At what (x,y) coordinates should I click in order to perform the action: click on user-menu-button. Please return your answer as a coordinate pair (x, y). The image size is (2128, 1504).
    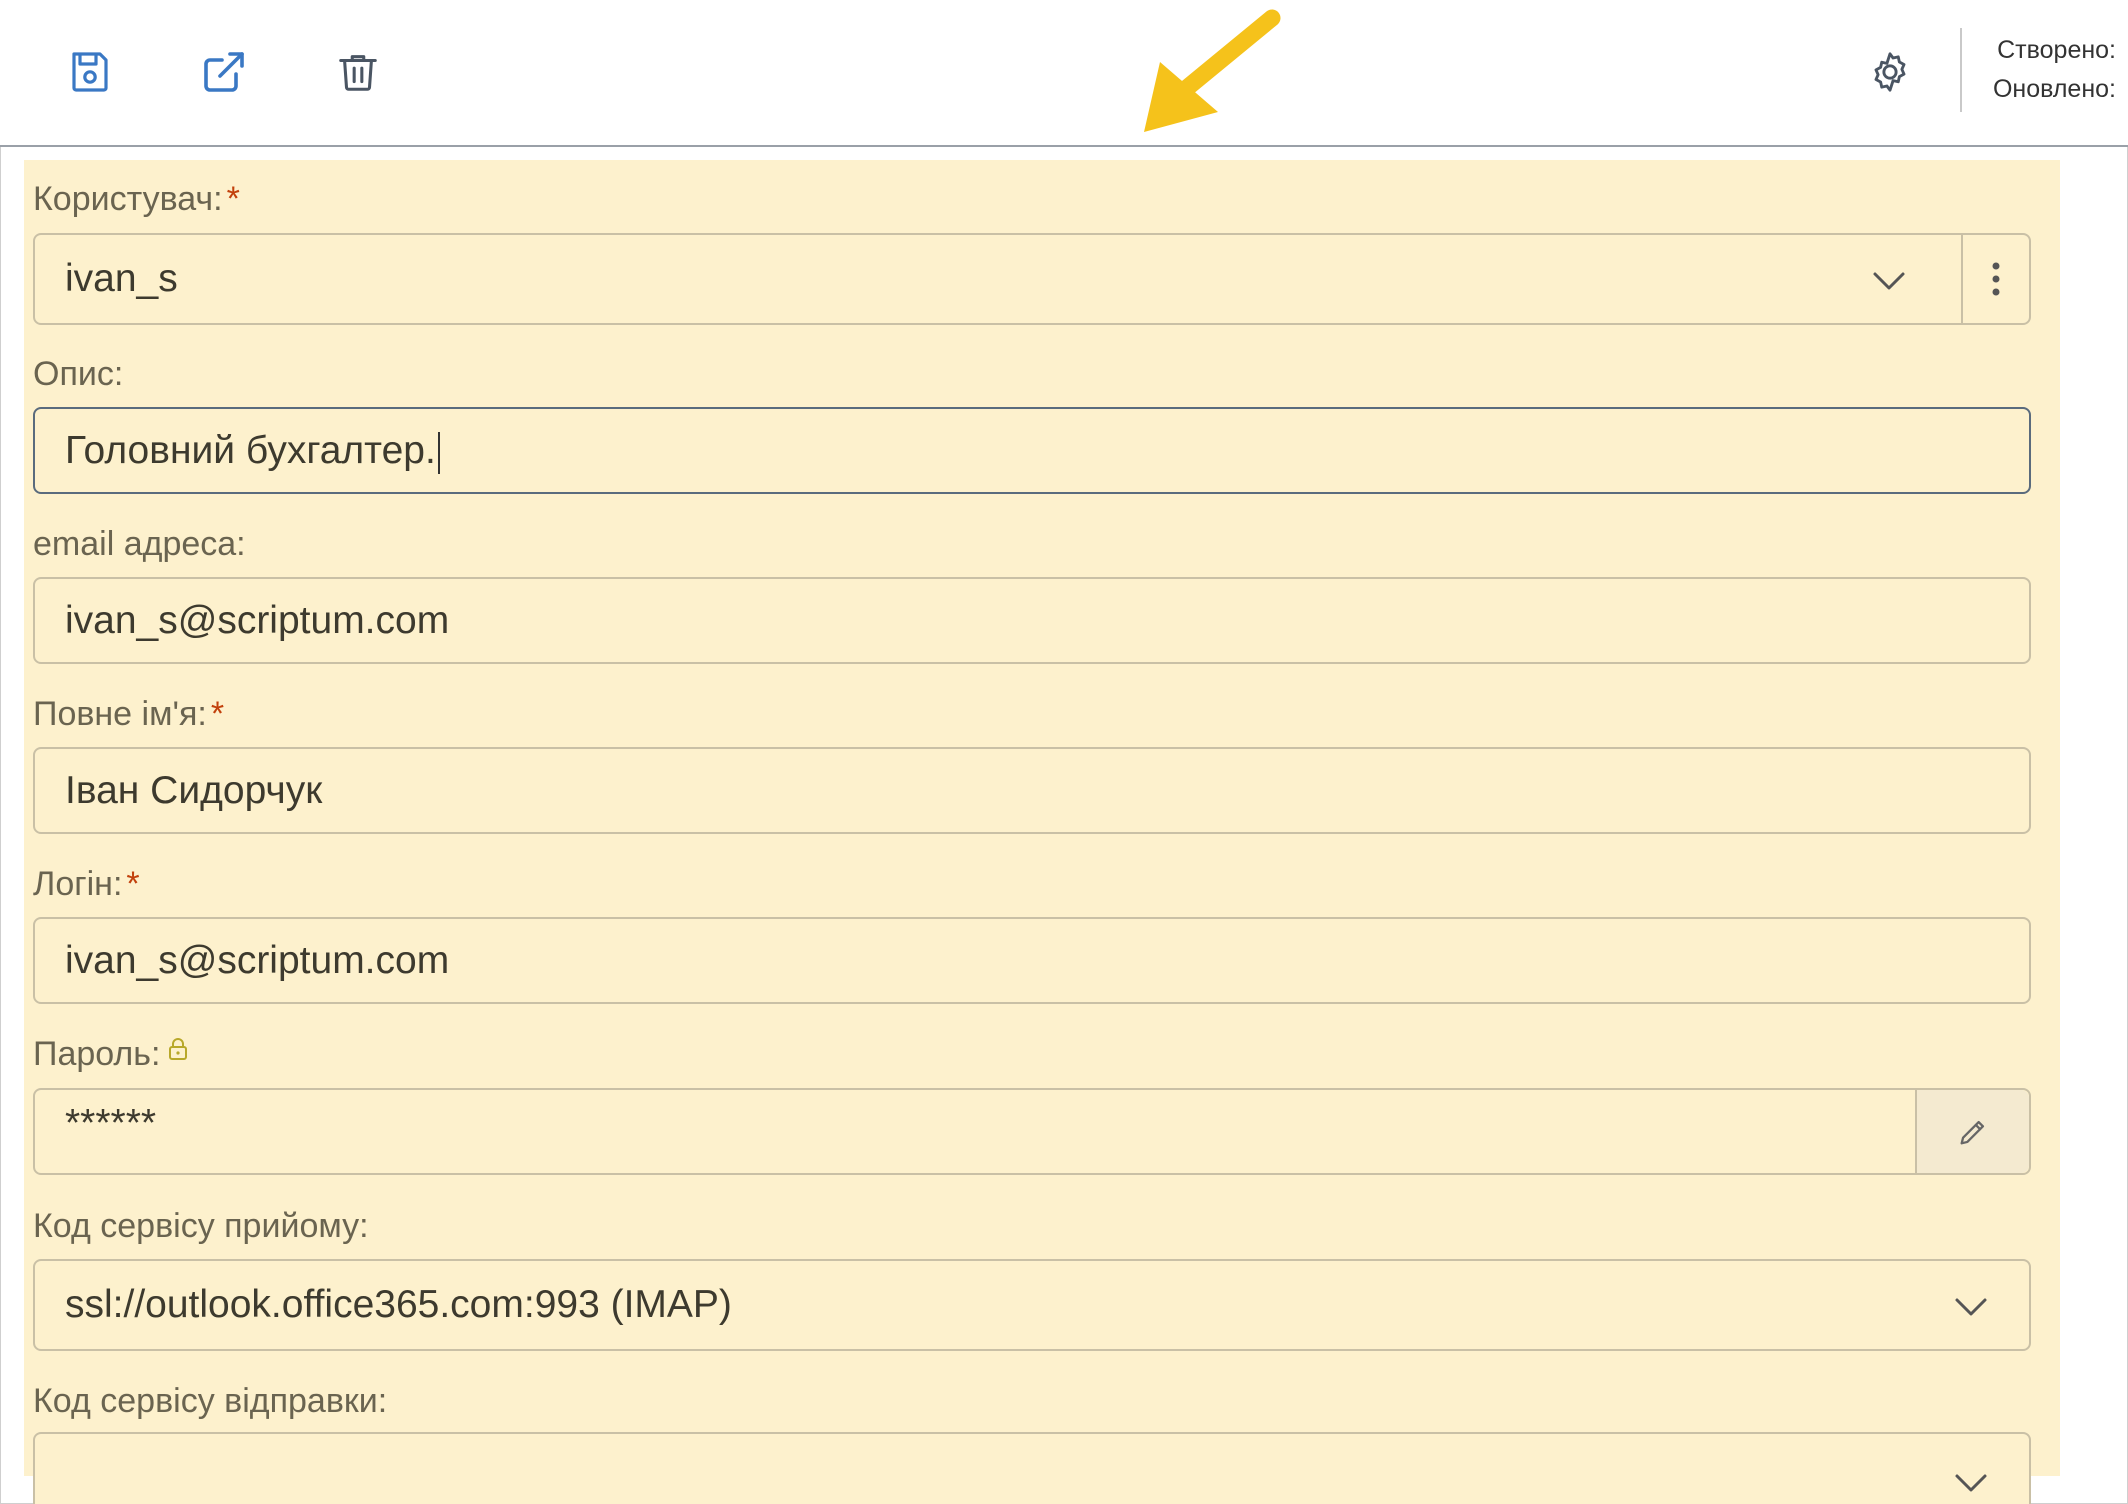
    Looking at the image, I should click on (1995, 279).